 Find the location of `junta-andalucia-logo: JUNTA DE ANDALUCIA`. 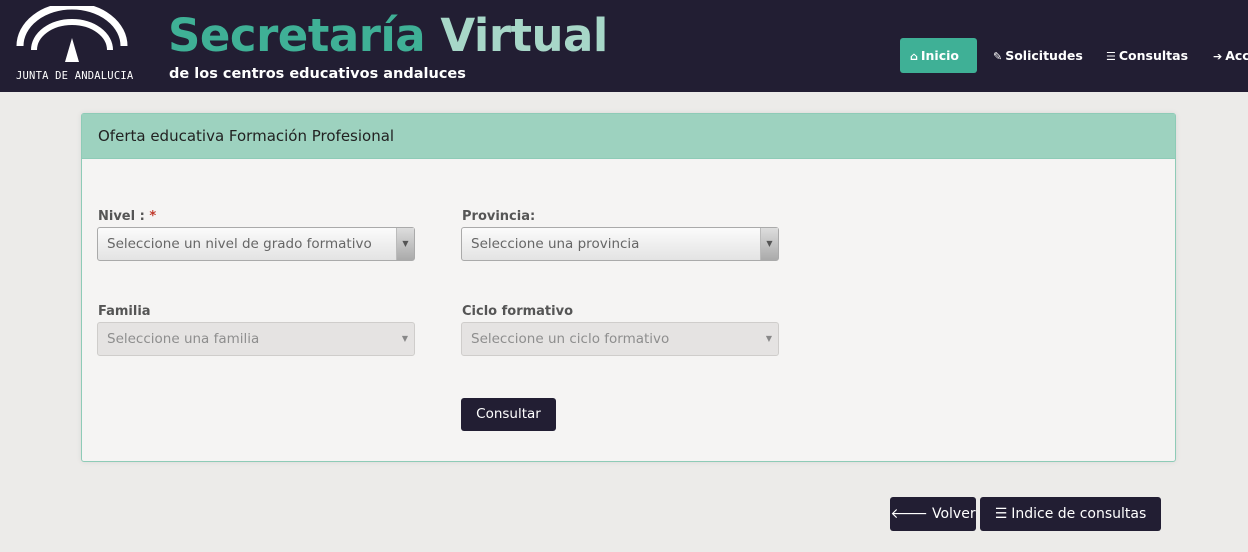

junta-andalucia-logo: JUNTA DE ANDALUCIA is located at coordinates (75, 46).